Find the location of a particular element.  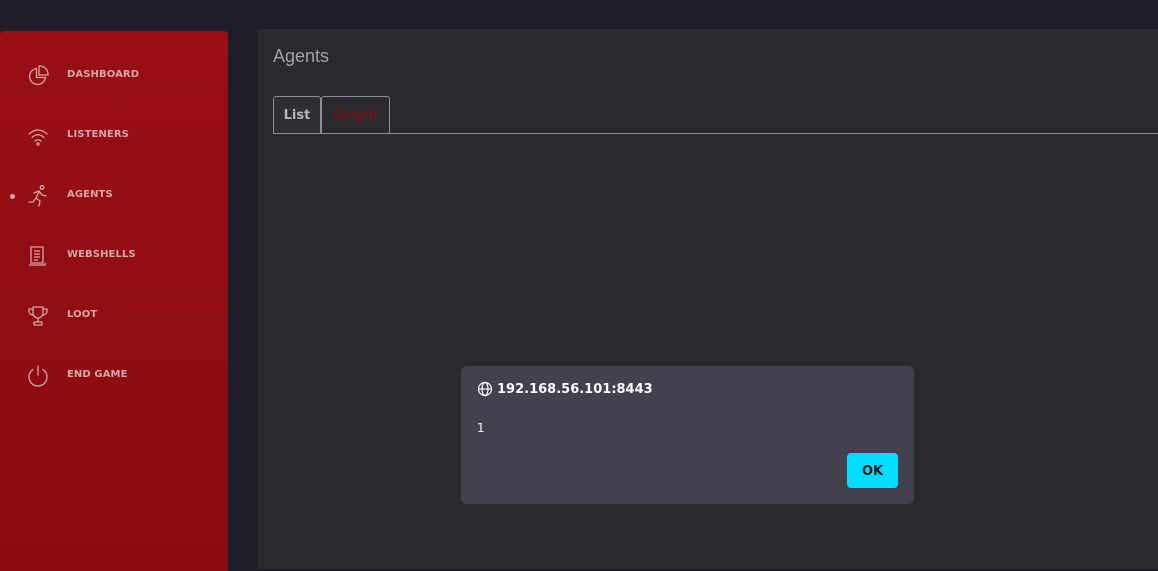

sidebar-item-end-game: END GAME is located at coordinates (114, 376).